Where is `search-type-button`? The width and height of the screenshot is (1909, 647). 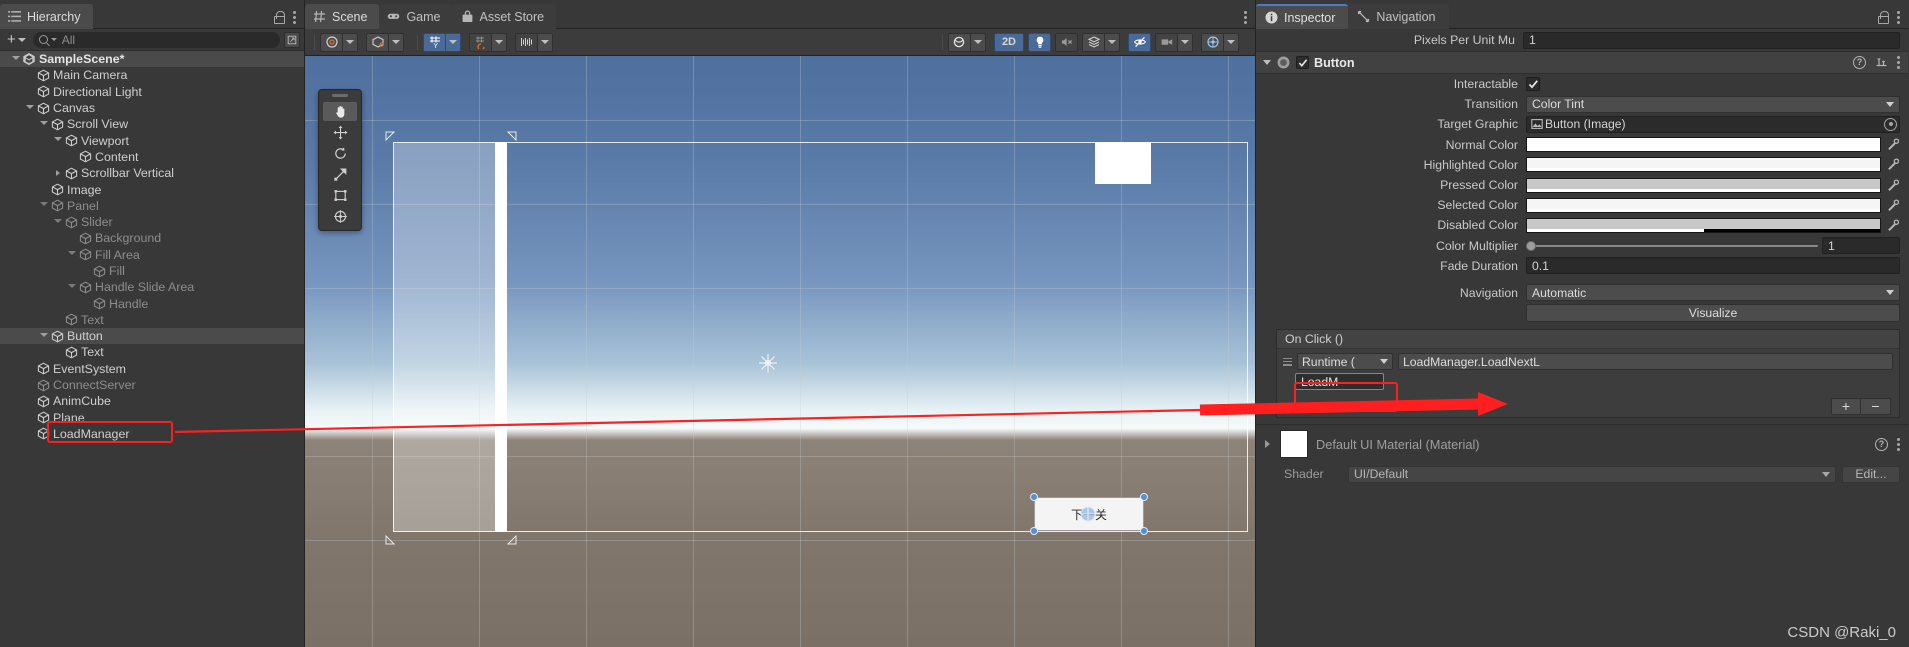 search-type-button is located at coordinates (292, 39).